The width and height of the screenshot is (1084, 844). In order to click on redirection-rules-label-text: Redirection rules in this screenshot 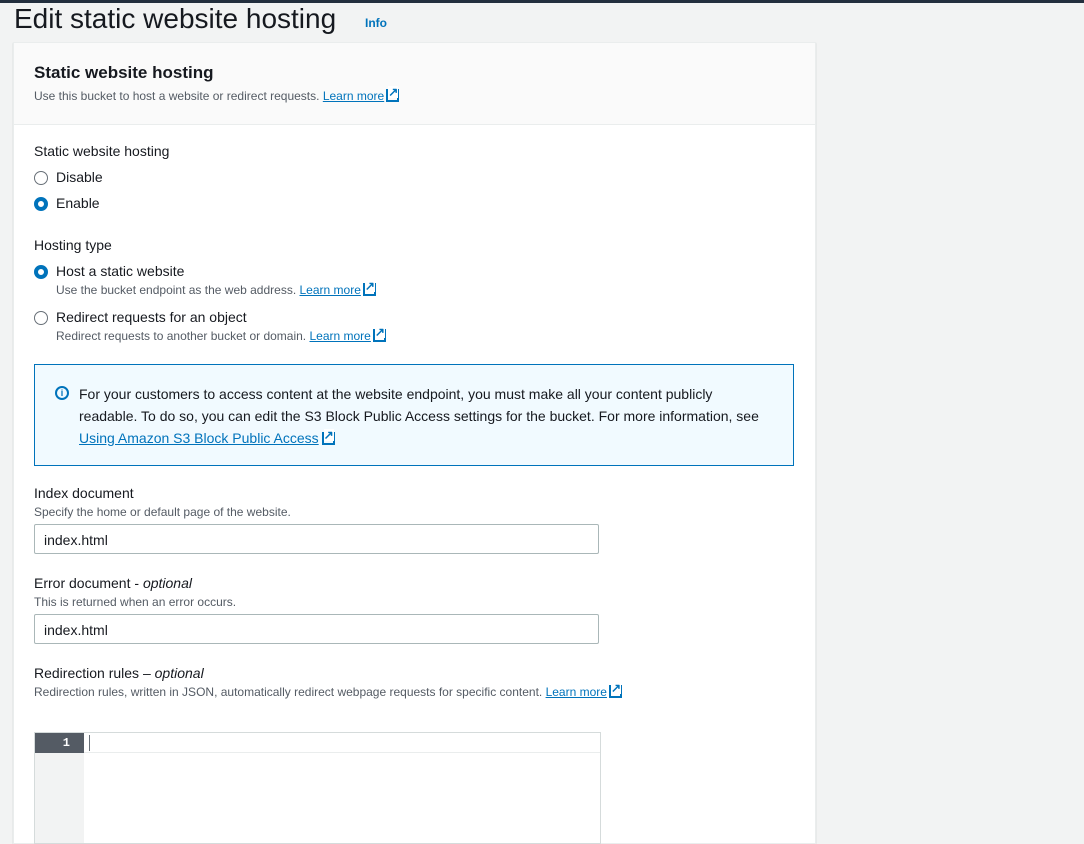, I will do `click(87, 673)`.